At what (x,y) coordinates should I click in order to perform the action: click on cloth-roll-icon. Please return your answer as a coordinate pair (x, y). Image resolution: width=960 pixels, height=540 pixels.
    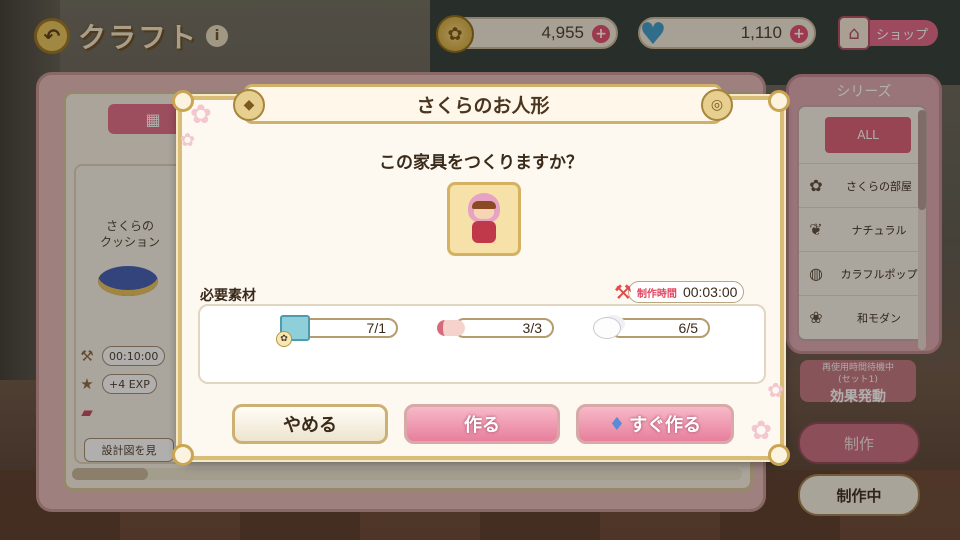
    Looking at the image, I should click on (451, 328).